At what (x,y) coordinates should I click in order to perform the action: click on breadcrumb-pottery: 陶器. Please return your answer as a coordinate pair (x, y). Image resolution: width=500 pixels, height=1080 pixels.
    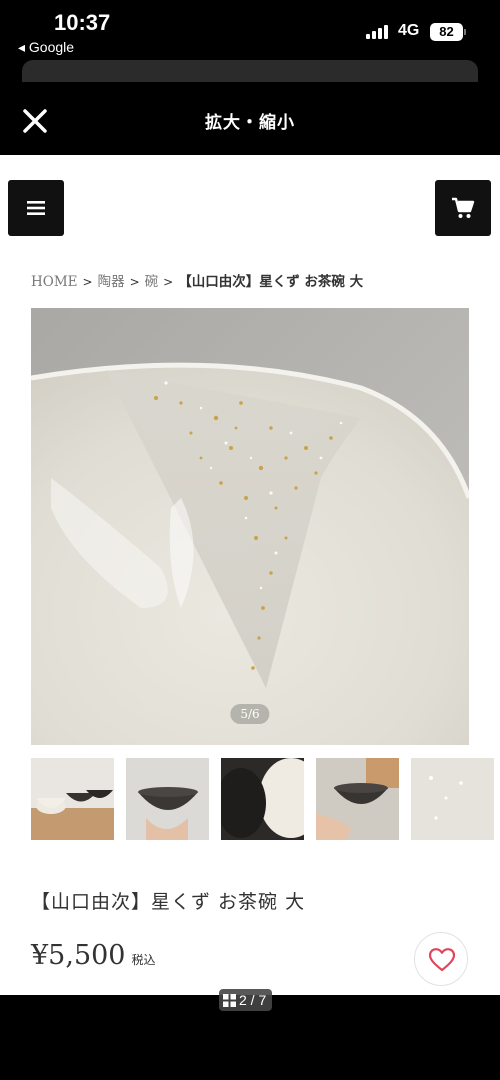
    Looking at the image, I should click on (111, 282).